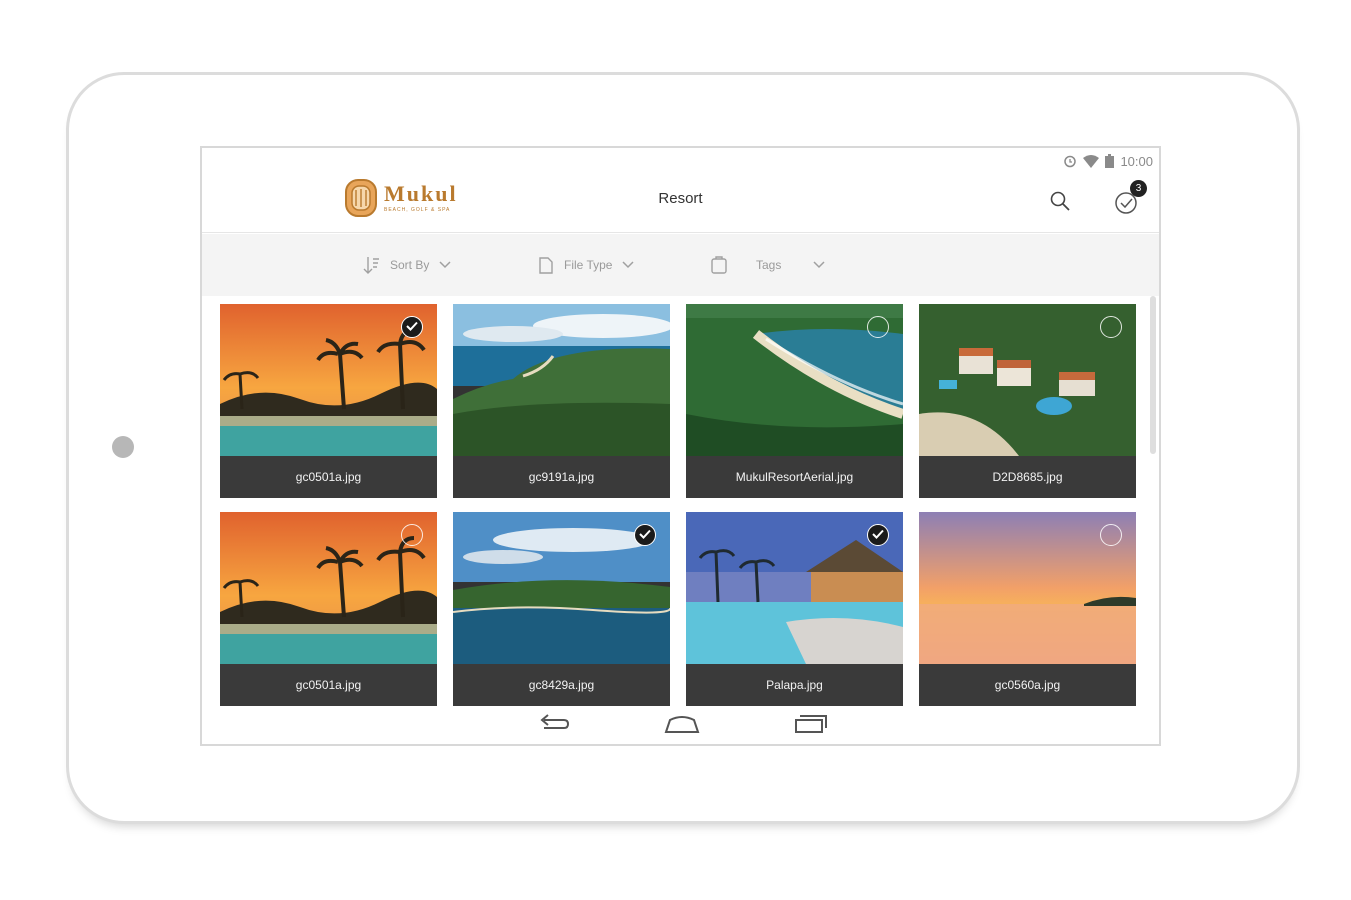  What do you see at coordinates (1070, 161) in the screenshot?
I see `alarm-icon` at bounding box center [1070, 161].